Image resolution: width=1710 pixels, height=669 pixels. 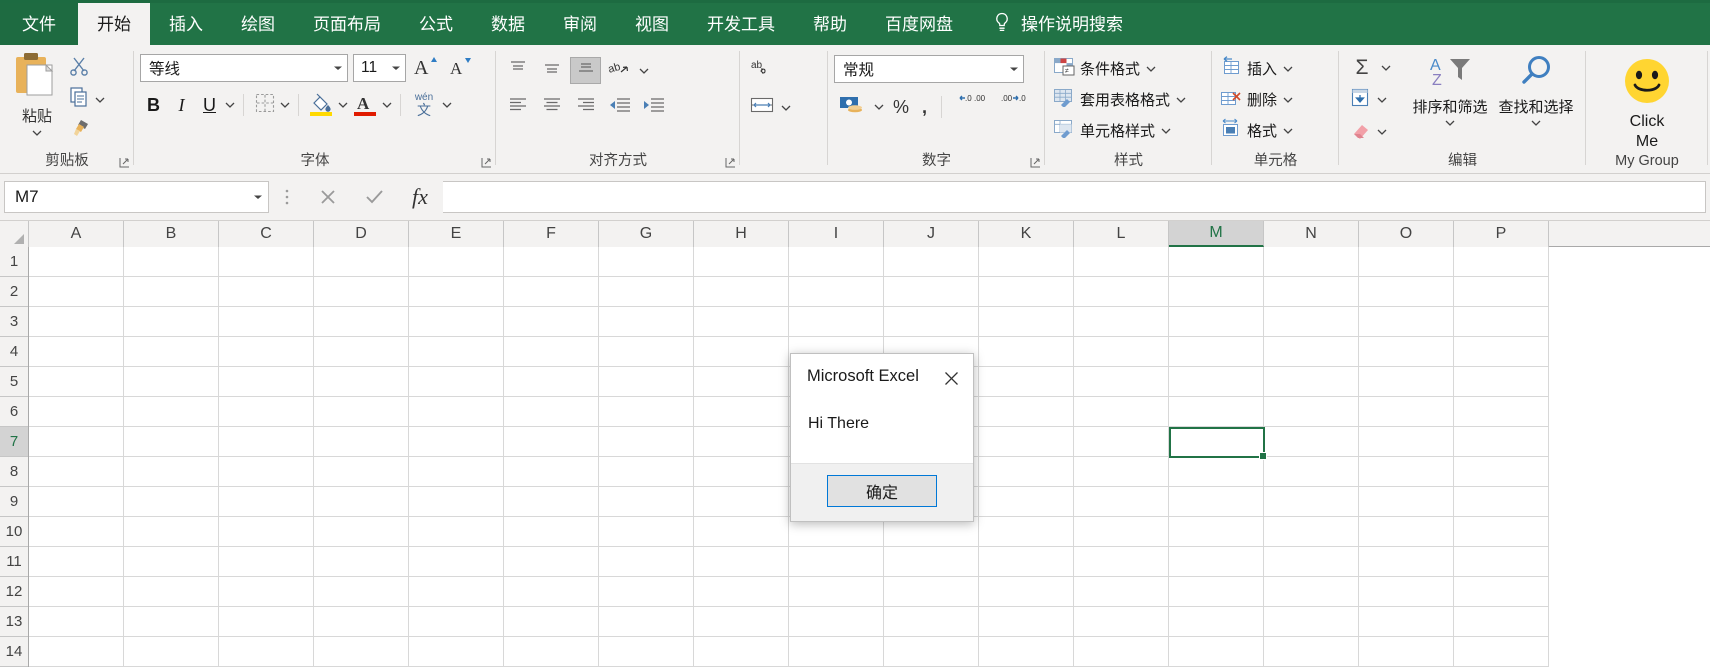 What do you see at coordinates (100, 100) in the screenshot?
I see `copy-dropdown-chevron-down-icon` at bounding box center [100, 100].